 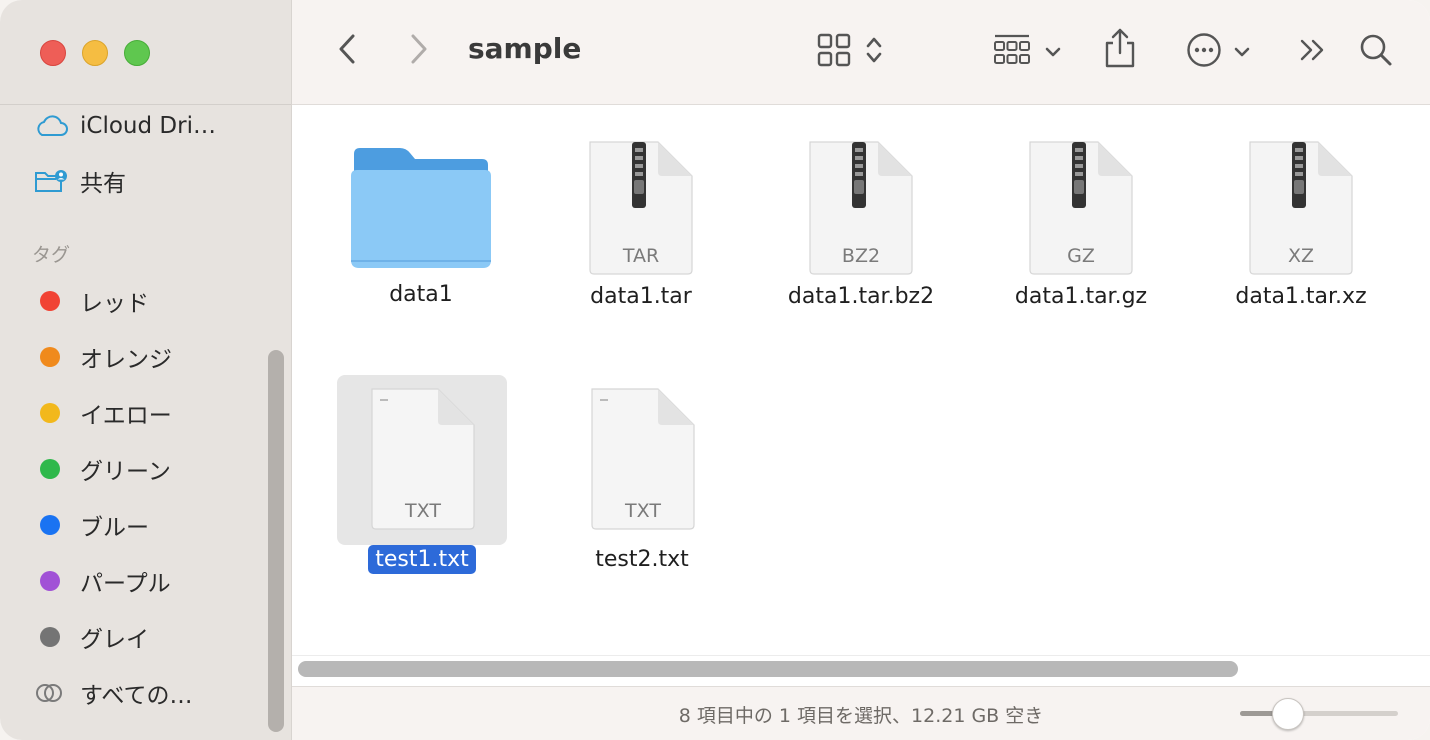 I want to click on sidebar-tag-purple: パープル, so click(x=102, y=581).